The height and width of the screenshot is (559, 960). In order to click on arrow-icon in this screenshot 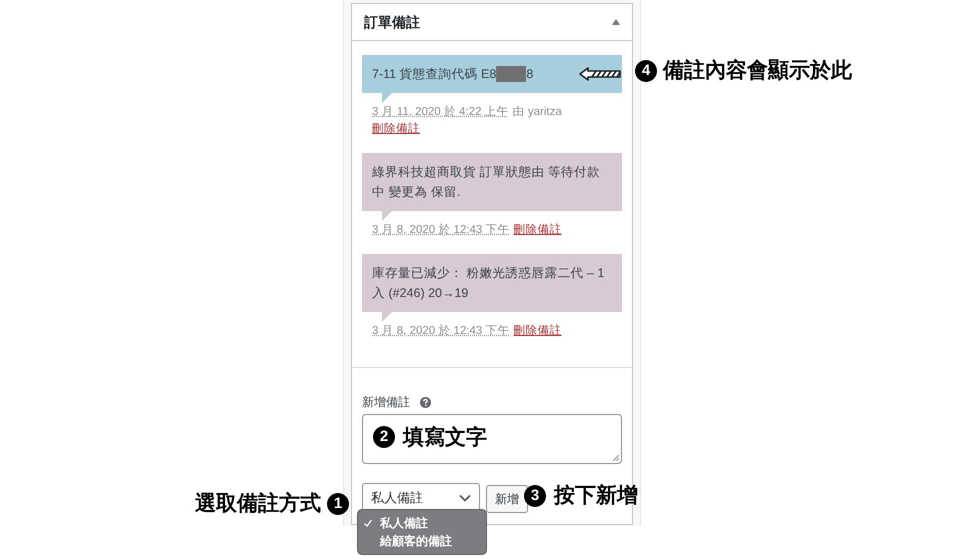, I will do `click(600, 74)`.